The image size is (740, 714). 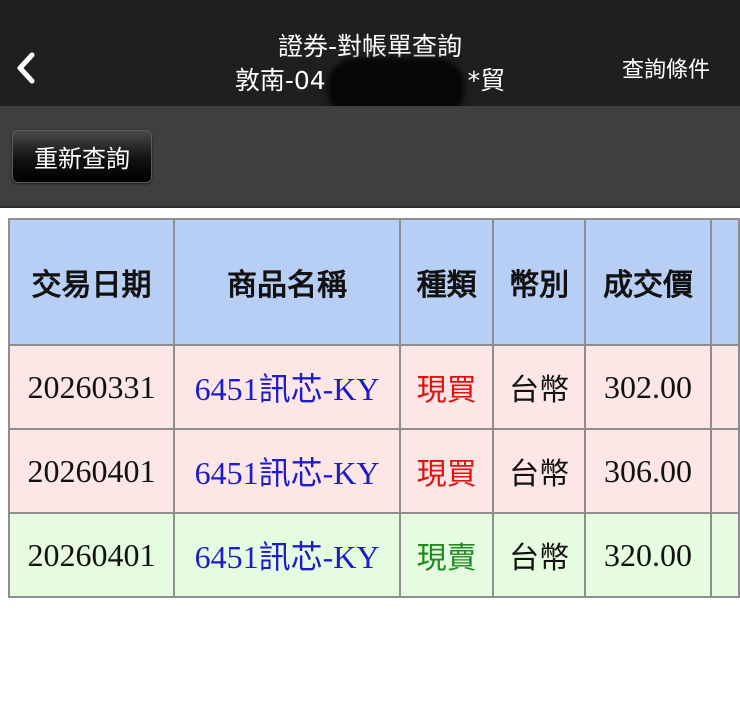 What do you see at coordinates (539, 282) in the screenshot?
I see `column-header-currency: 幣別` at bounding box center [539, 282].